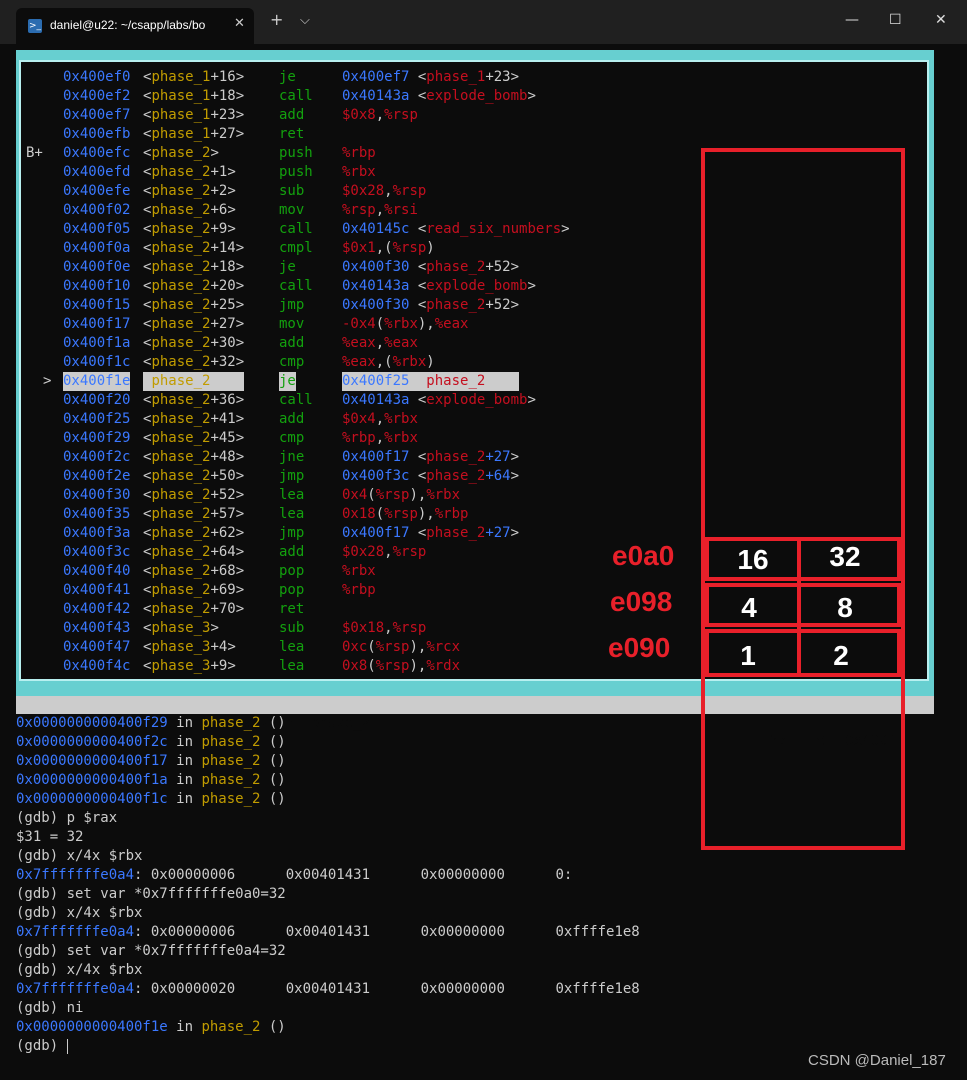 The image size is (967, 1080). Describe the element at coordinates (852, 20) in the screenshot. I see `minimize-button: —` at that location.